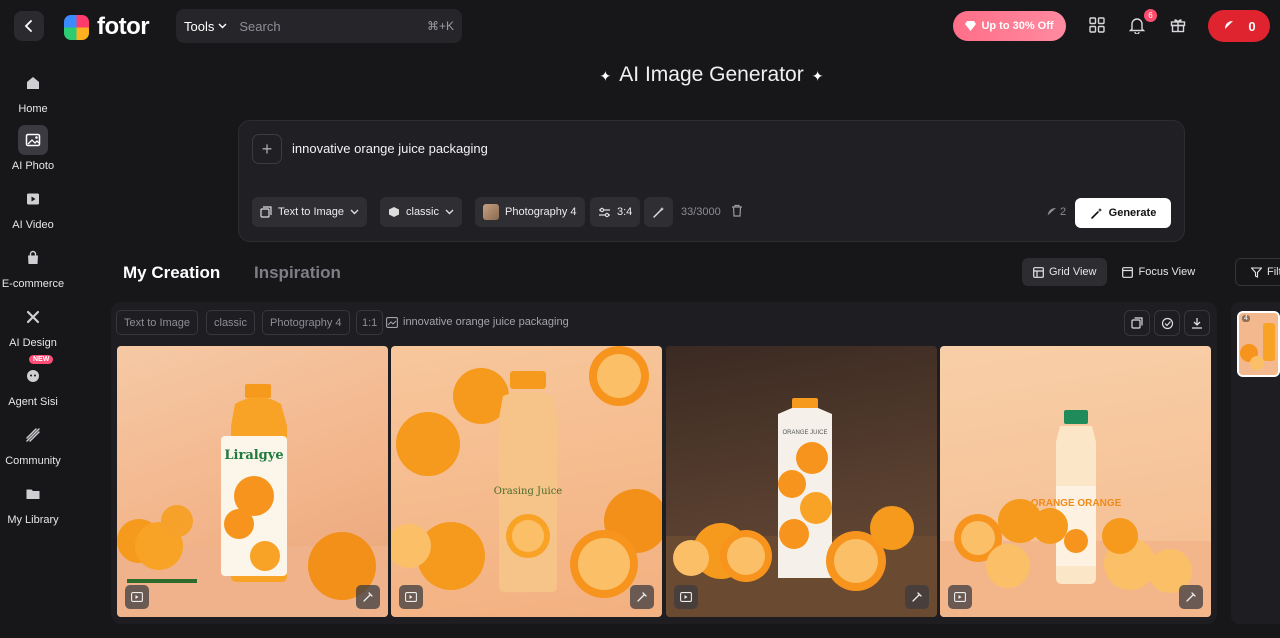 Image resolution: width=1280 pixels, height=638 pixels. What do you see at coordinates (33, 461) in the screenshot?
I see `sidebar-item-label: Community` at bounding box center [33, 461].